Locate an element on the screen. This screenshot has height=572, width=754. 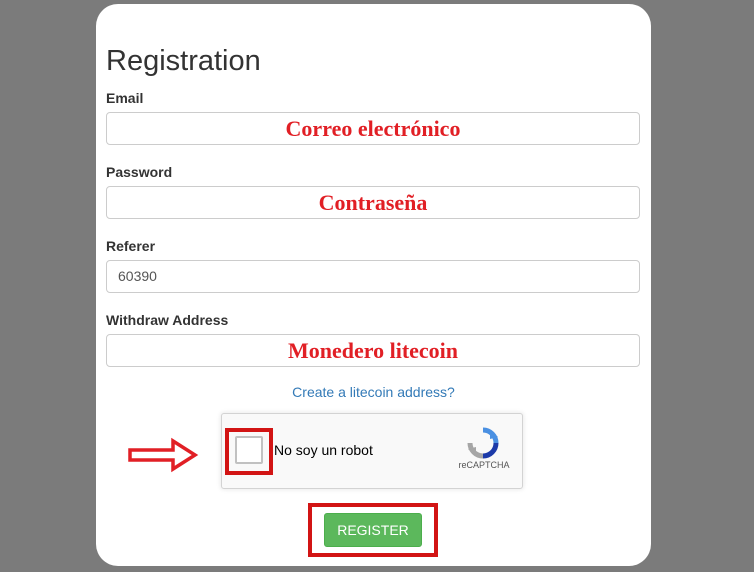
email-annotation: Correo electrónico is located at coordinates (373, 128).